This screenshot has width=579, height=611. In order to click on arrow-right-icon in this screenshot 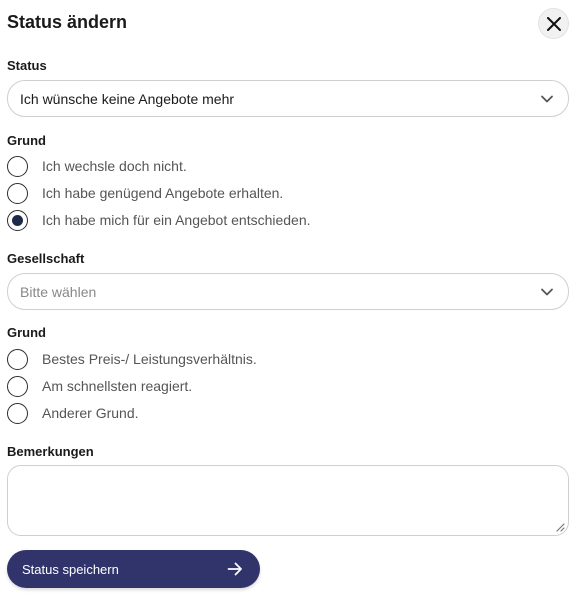, I will do `click(234, 569)`.